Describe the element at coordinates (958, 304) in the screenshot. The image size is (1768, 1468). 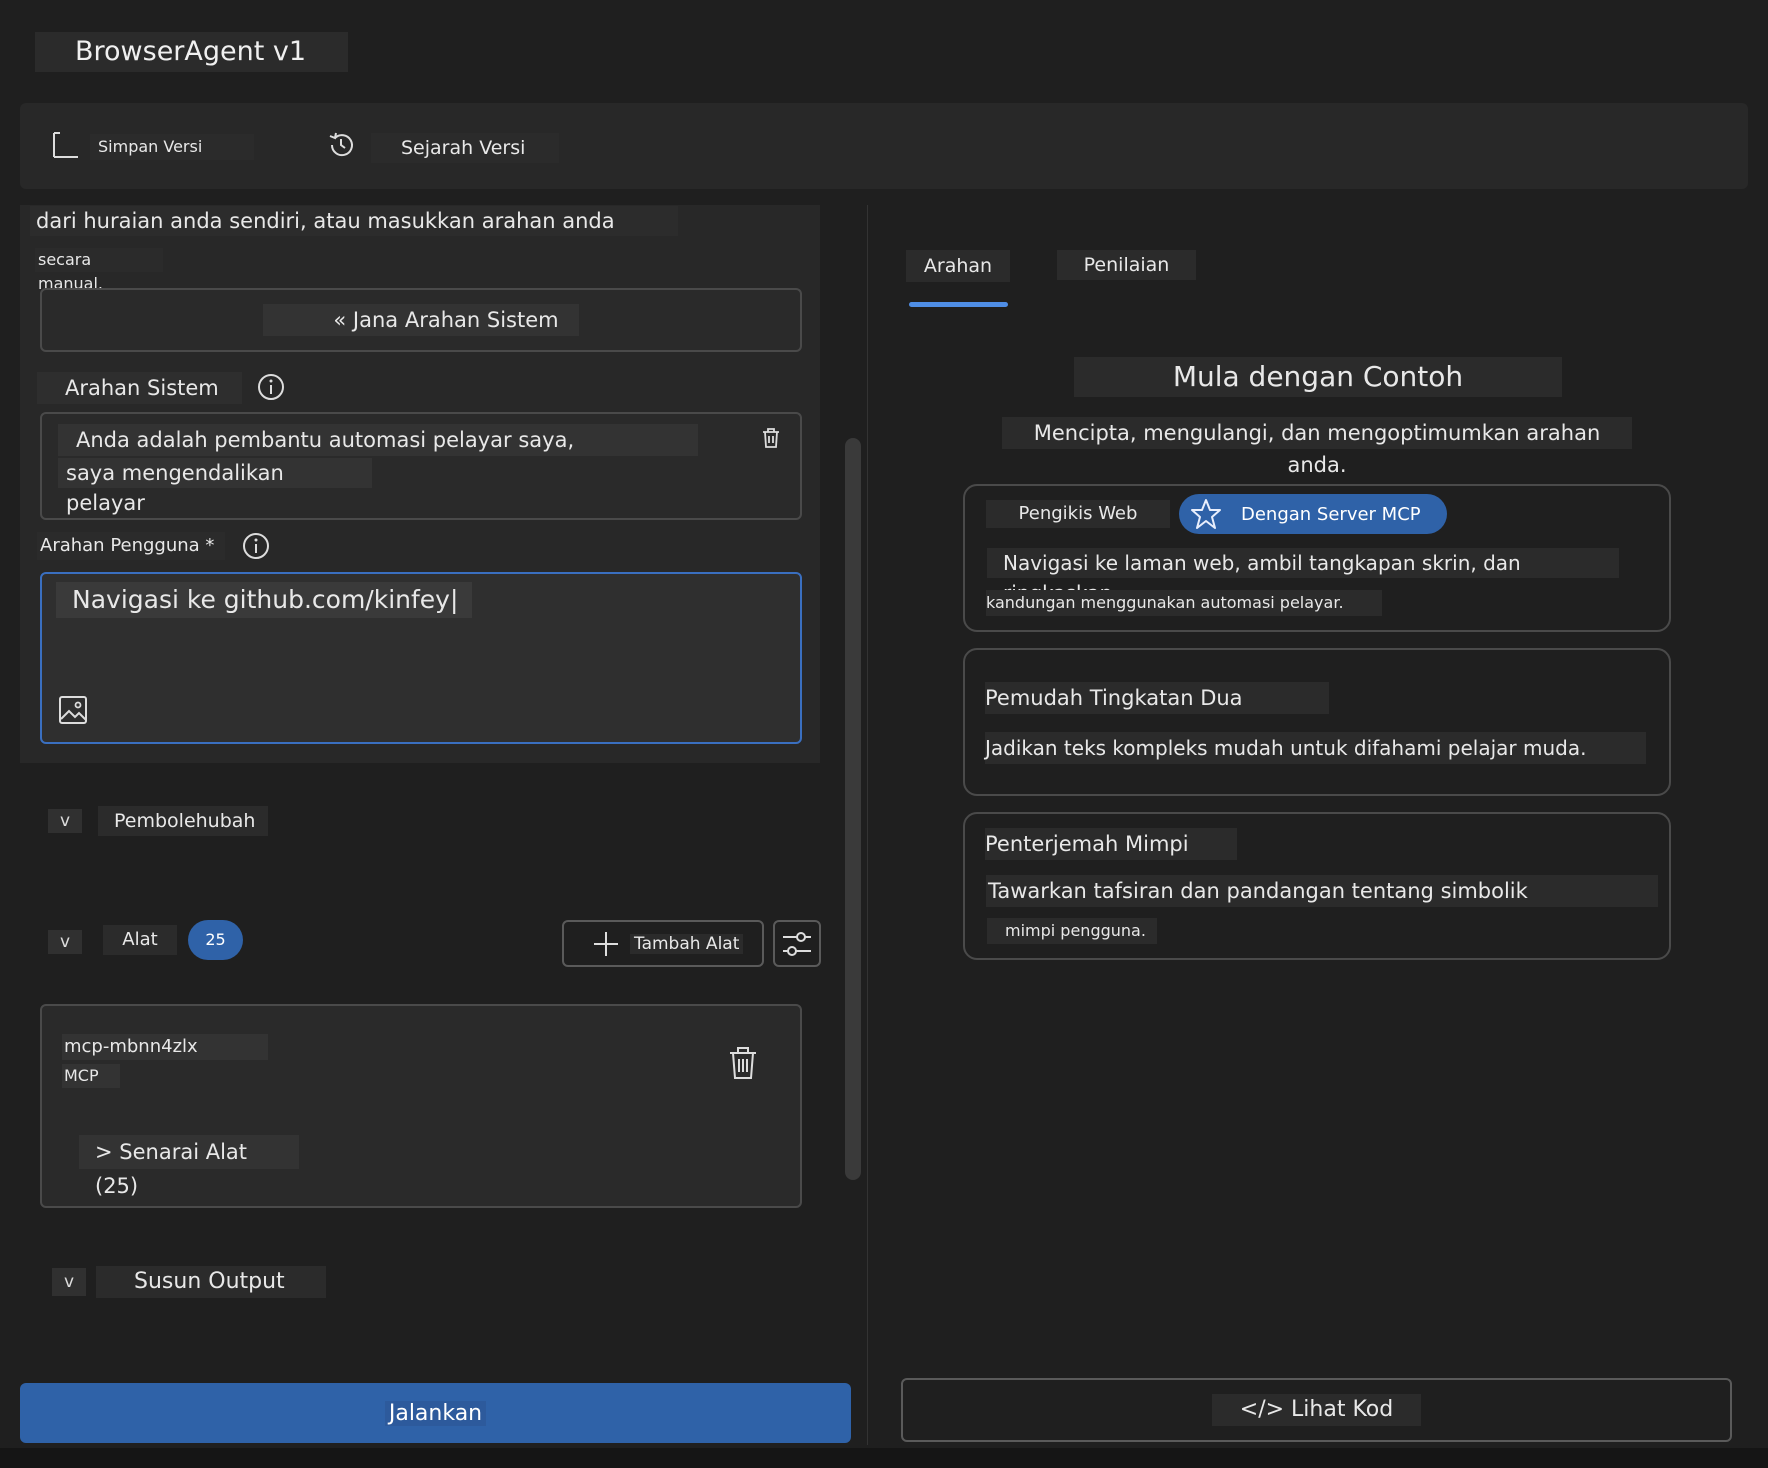
I see `active-tab-indicator` at that location.